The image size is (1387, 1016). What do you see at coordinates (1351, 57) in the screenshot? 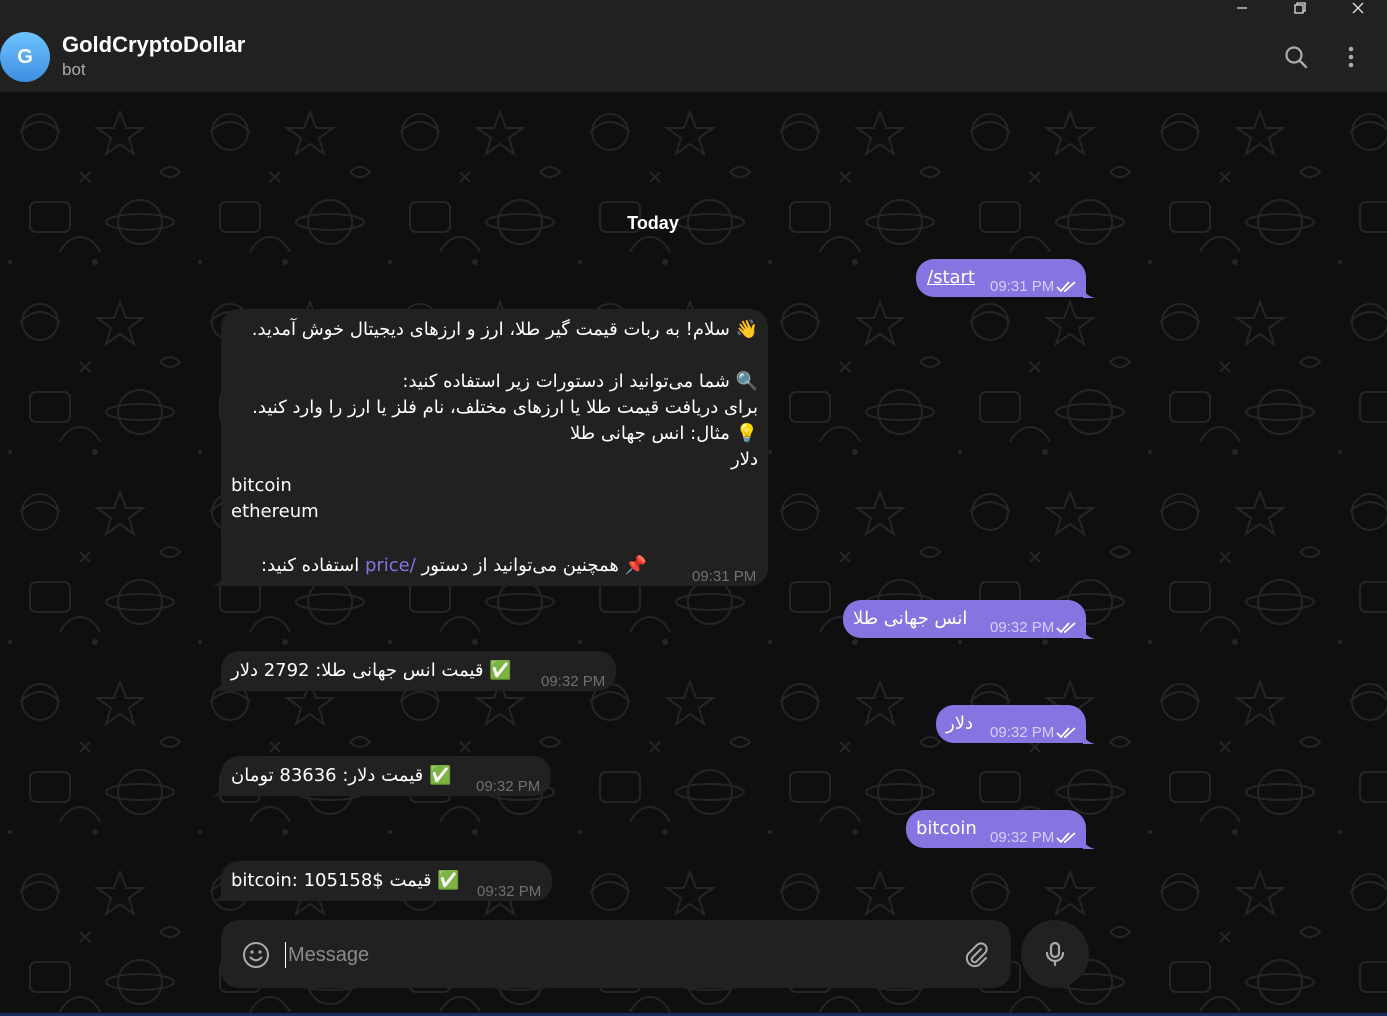
I see `more-vertical-icon` at bounding box center [1351, 57].